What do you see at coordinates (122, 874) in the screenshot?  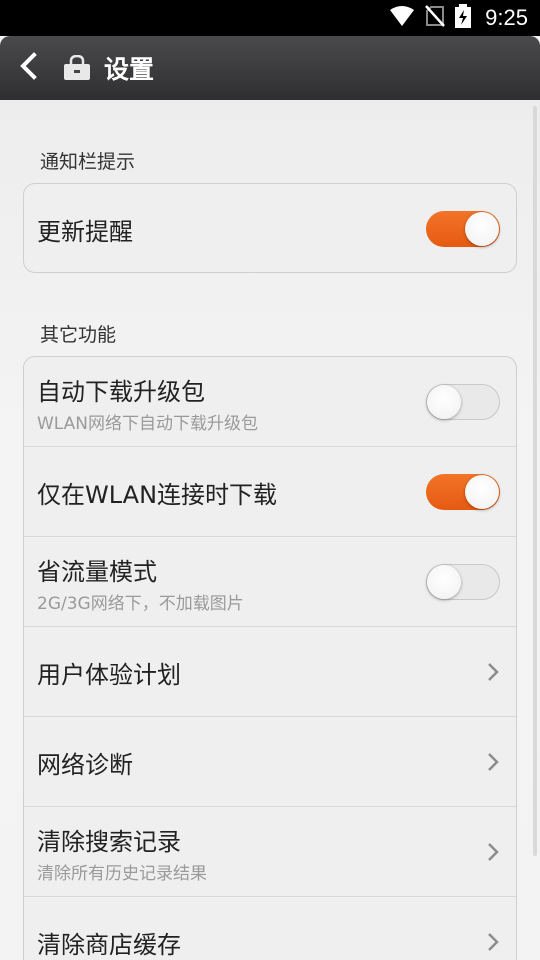 I see `row-subtitle: 清除所有历史记录结果` at bounding box center [122, 874].